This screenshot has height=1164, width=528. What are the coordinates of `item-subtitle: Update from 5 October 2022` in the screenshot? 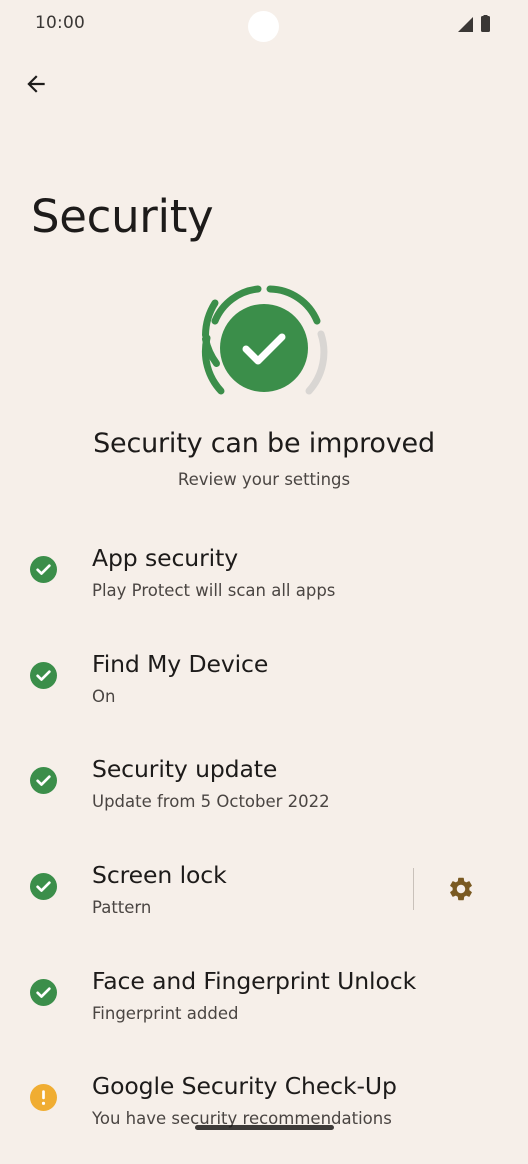 It's located at (211, 801).